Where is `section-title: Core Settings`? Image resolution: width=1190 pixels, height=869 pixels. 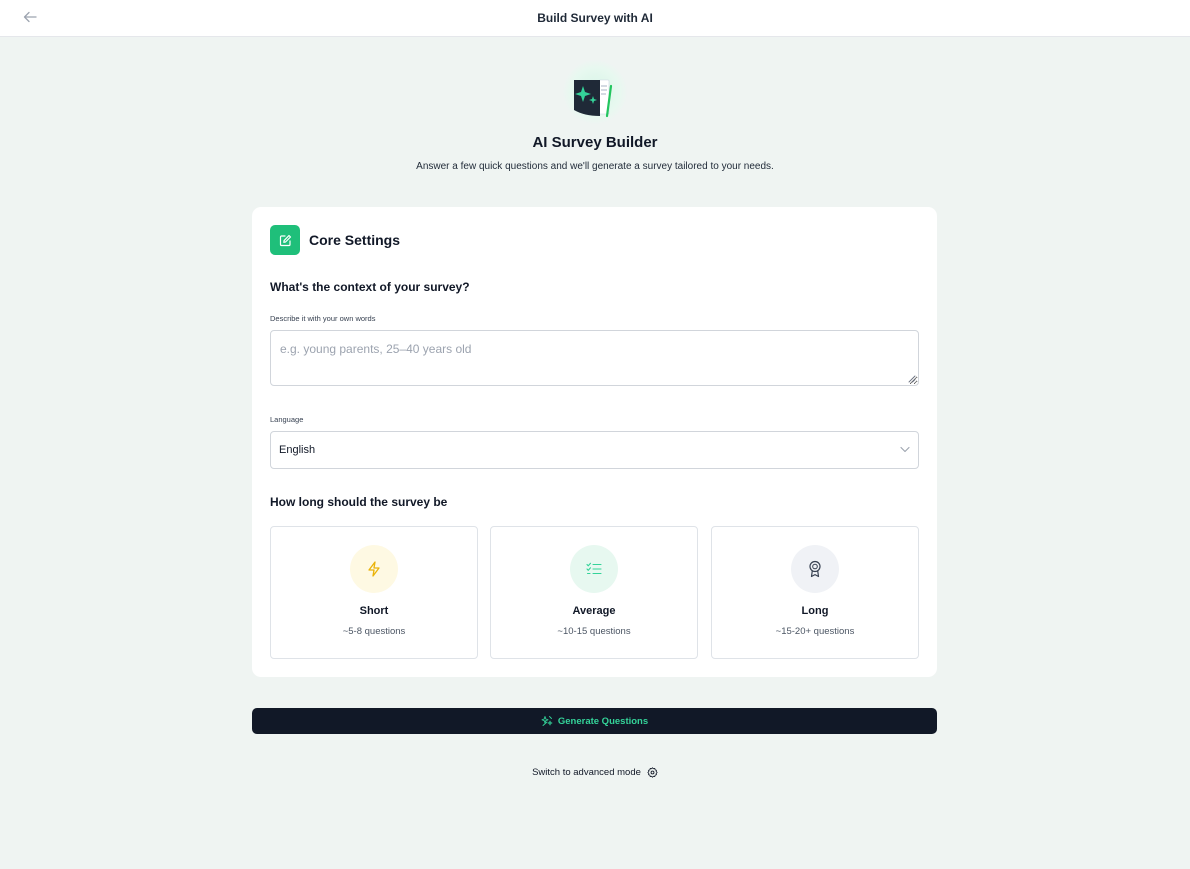
section-title: Core Settings is located at coordinates (355, 240).